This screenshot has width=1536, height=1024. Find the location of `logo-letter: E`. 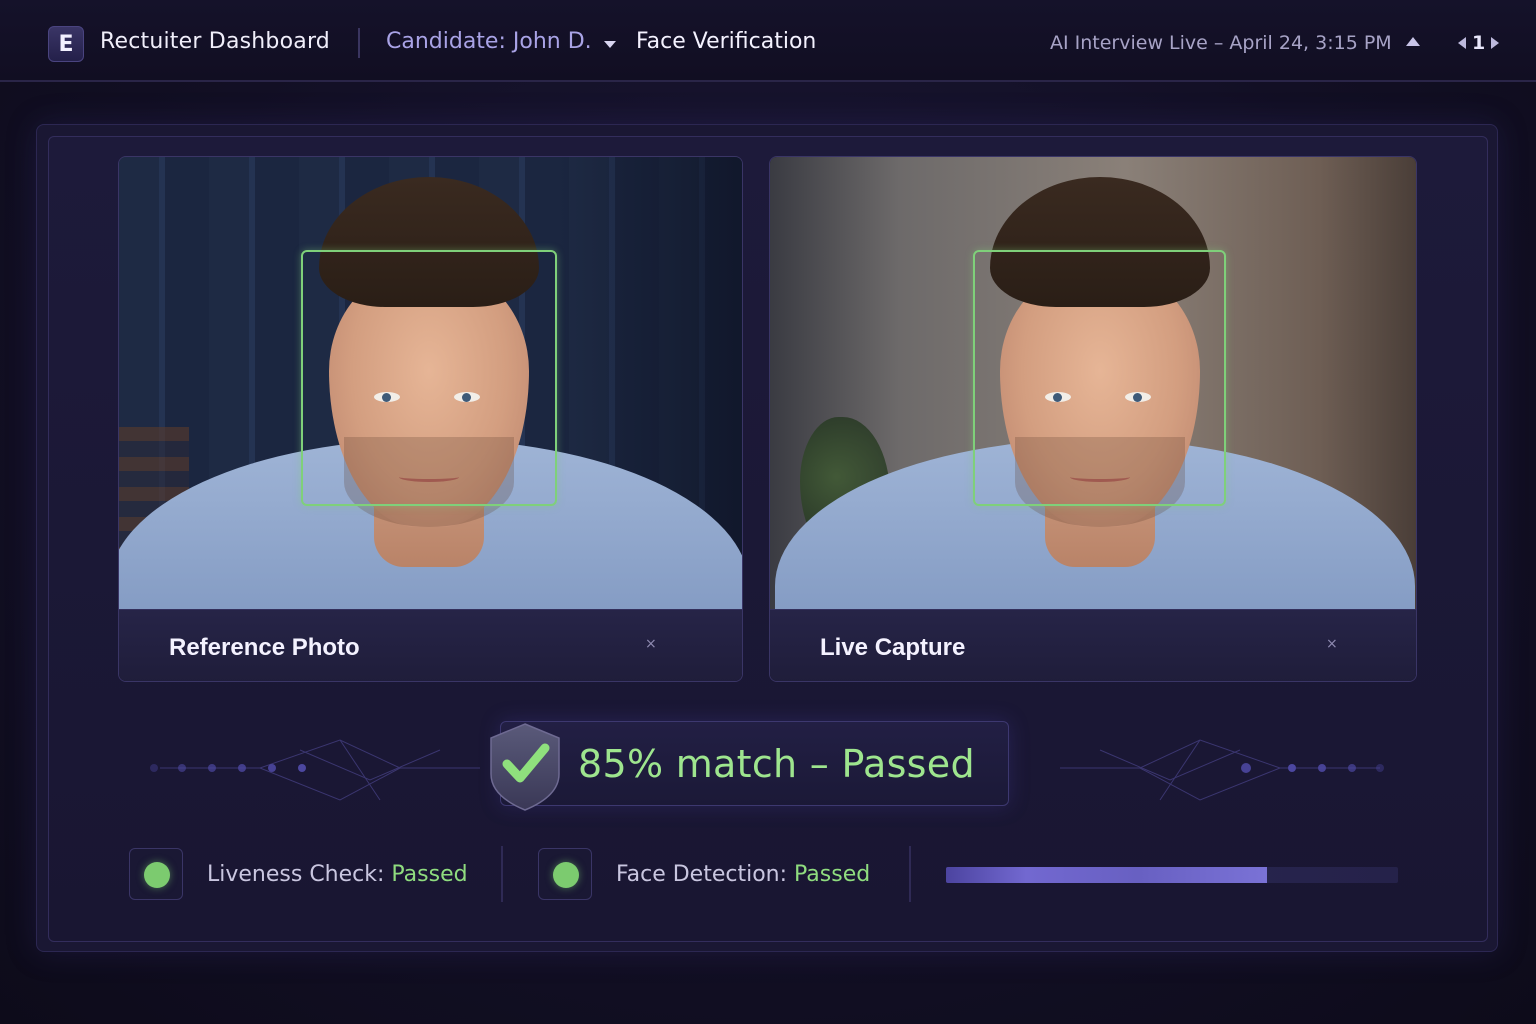

logo-letter: E is located at coordinates (66, 44).